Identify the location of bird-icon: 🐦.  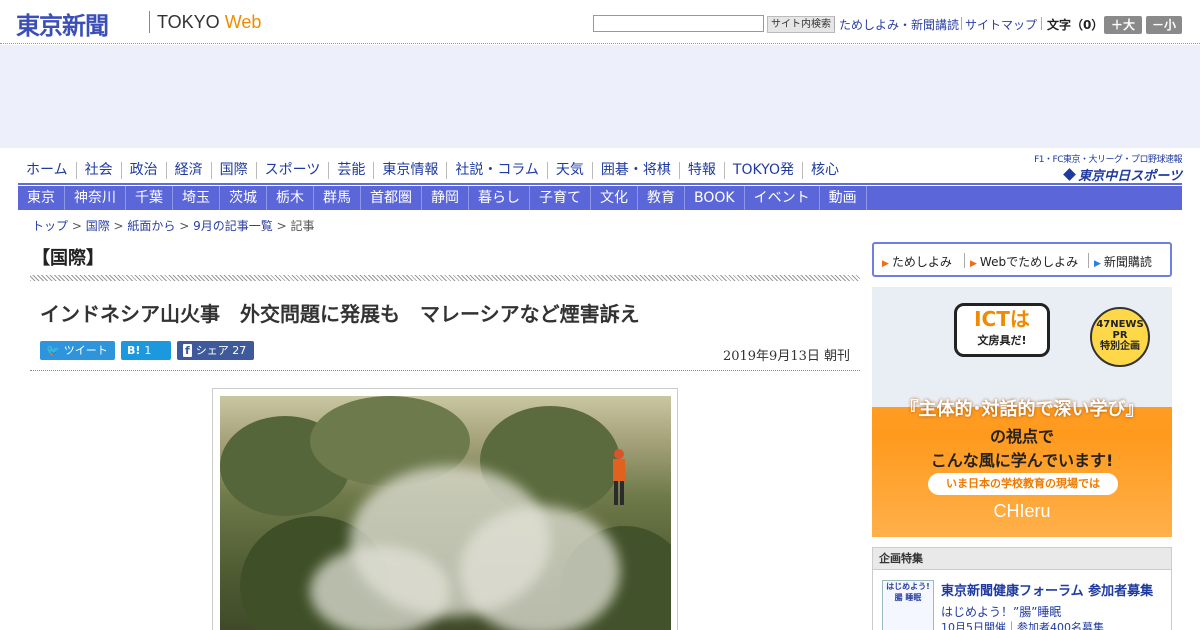
(53, 350).